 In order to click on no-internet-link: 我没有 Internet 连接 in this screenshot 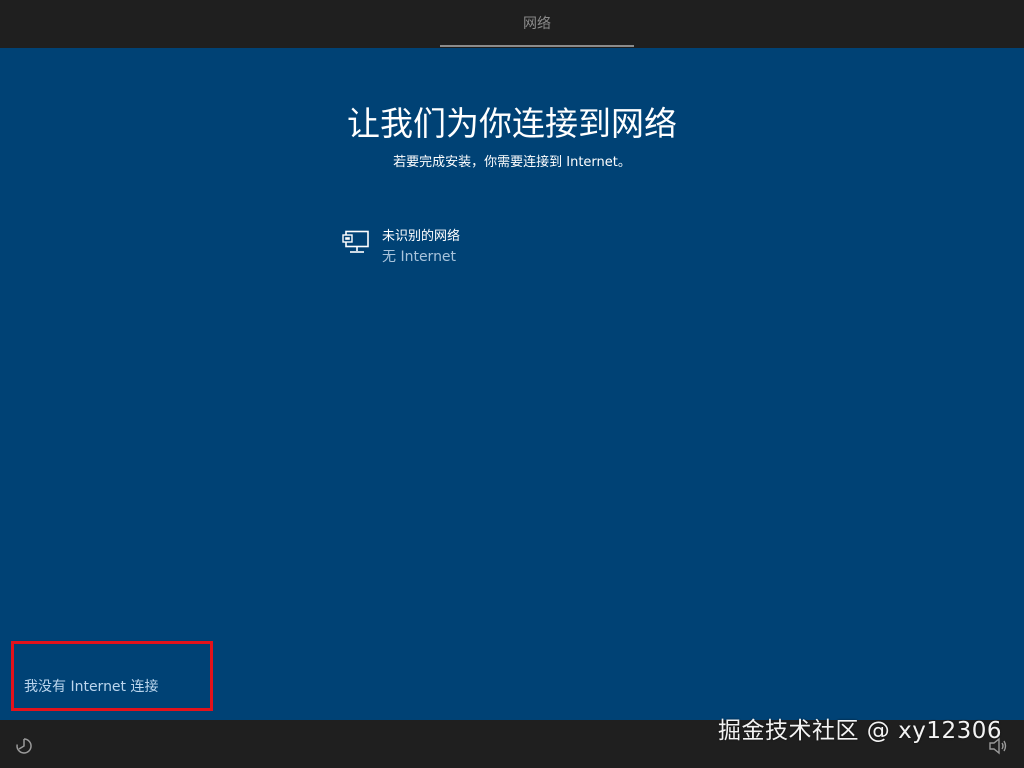, I will do `click(91, 687)`.